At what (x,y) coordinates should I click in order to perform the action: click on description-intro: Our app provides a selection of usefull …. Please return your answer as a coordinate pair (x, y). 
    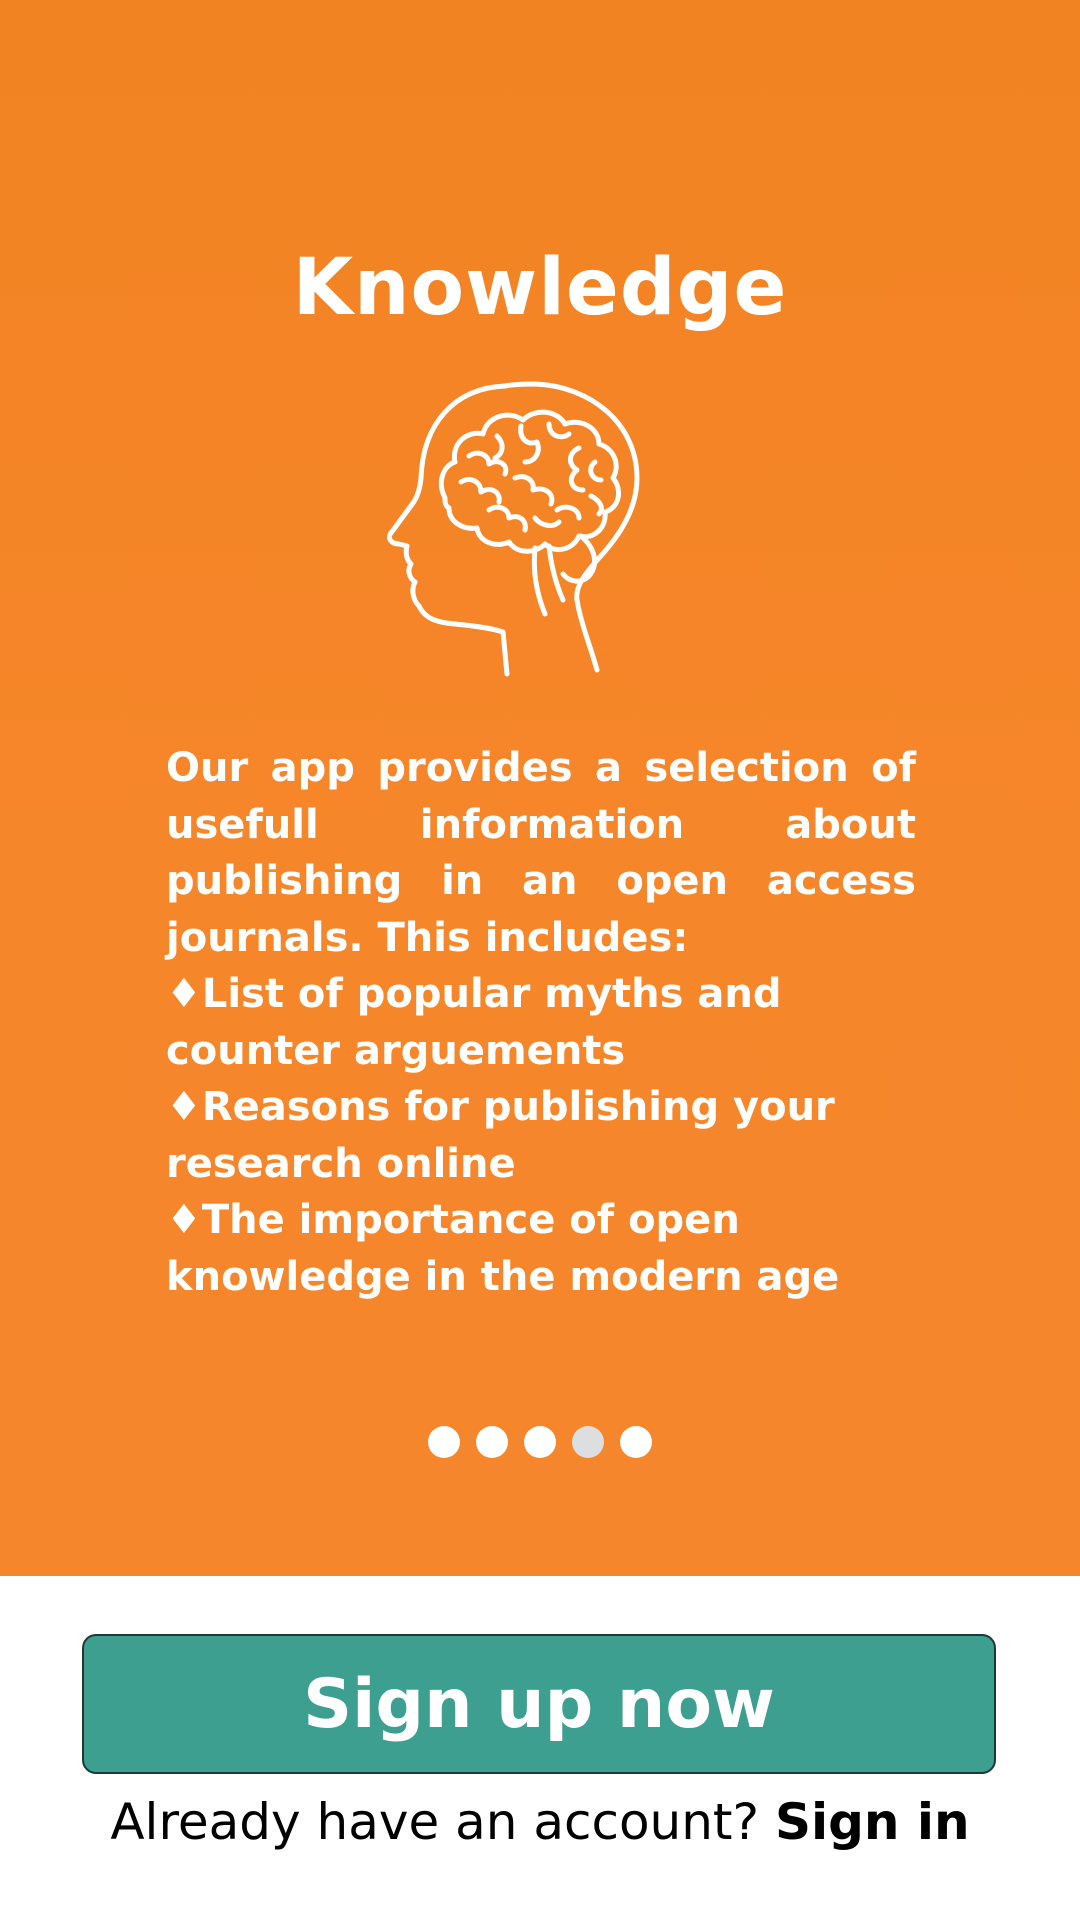
    Looking at the image, I should click on (541, 853).